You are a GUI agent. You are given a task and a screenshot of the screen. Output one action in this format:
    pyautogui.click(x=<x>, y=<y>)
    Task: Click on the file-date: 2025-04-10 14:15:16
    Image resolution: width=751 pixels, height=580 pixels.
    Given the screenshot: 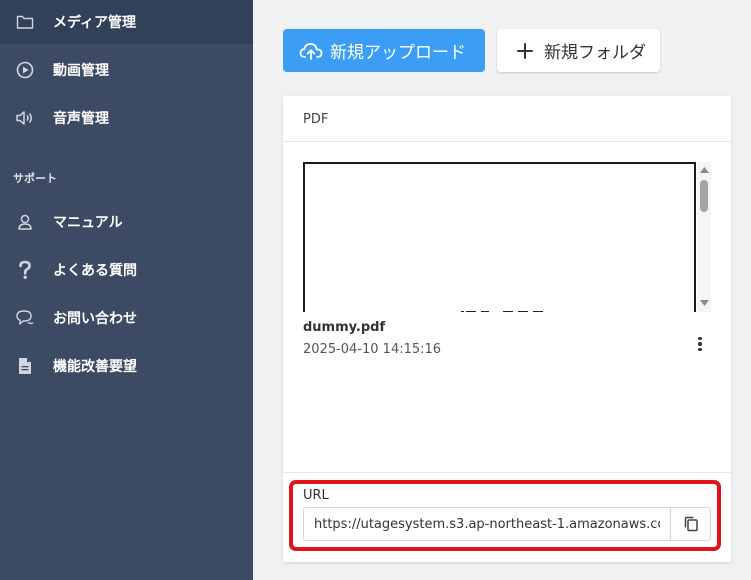 What is the action you would take?
    pyautogui.click(x=372, y=349)
    